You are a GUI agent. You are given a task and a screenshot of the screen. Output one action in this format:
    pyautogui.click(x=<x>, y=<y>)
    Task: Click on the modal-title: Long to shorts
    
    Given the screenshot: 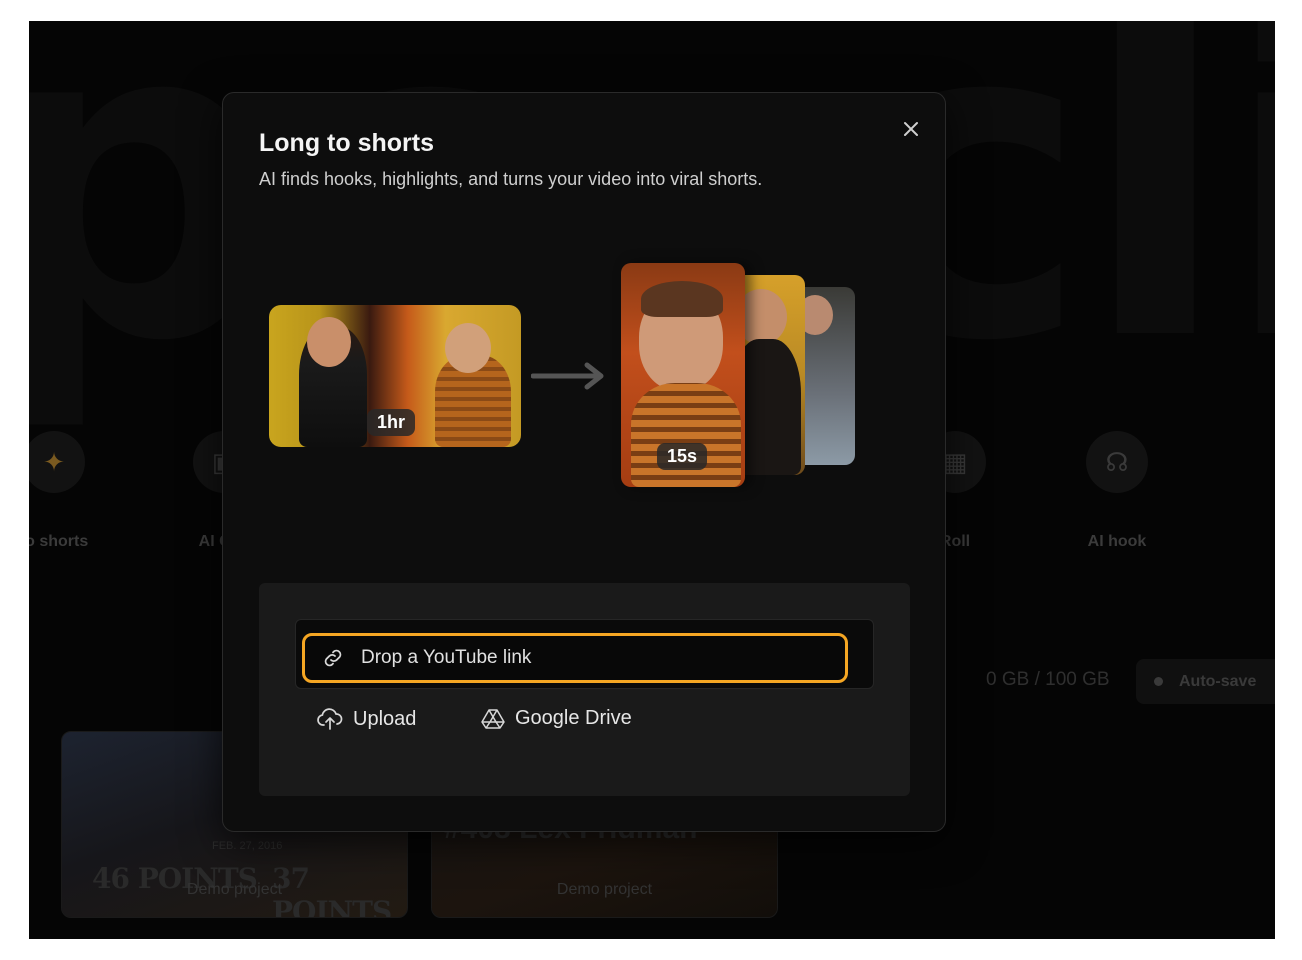 What is the action you would take?
    pyautogui.click(x=346, y=143)
    